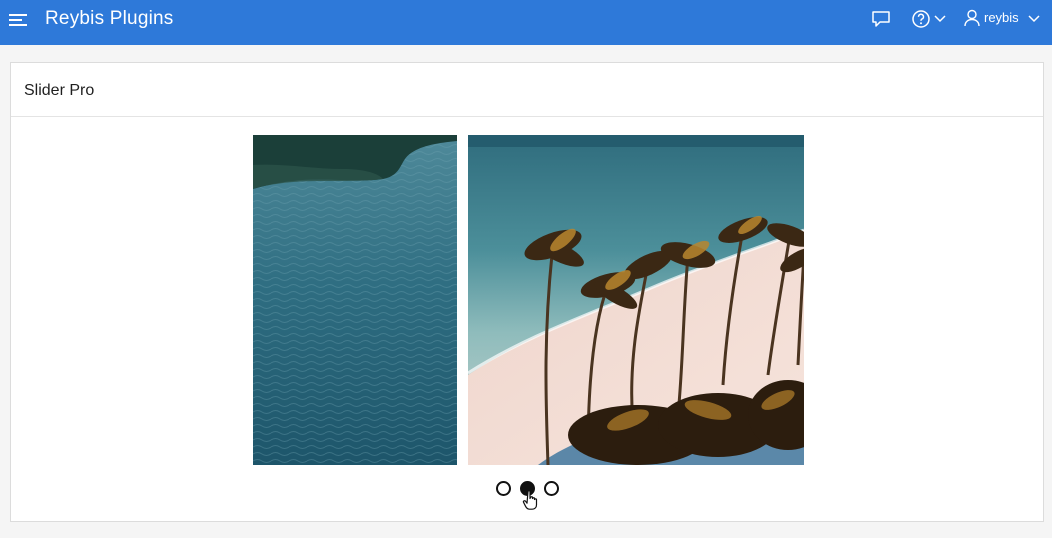  What do you see at coordinates (881, 19) in the screenshot?
I see `chat-bubble-icon` at bounding box center [881, 19].